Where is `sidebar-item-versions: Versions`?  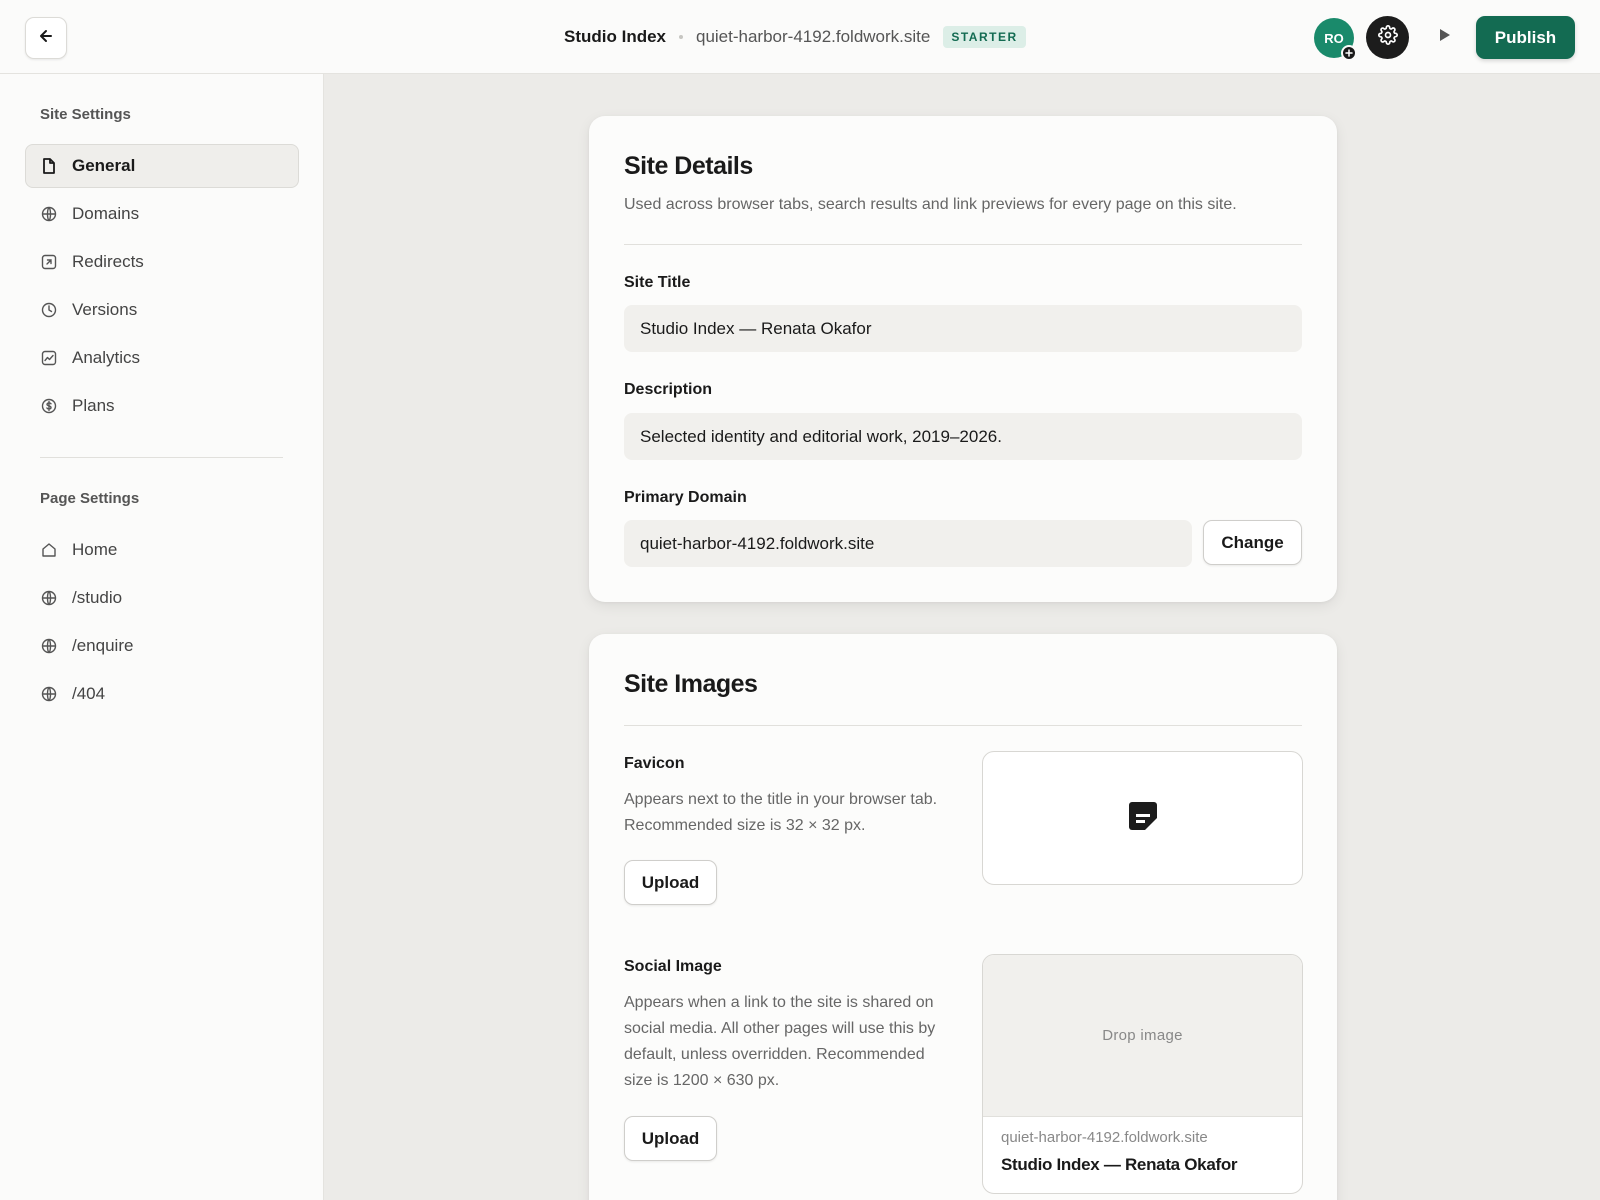
sidebar-item-versions: Versions is located at coordinates (162, 310).